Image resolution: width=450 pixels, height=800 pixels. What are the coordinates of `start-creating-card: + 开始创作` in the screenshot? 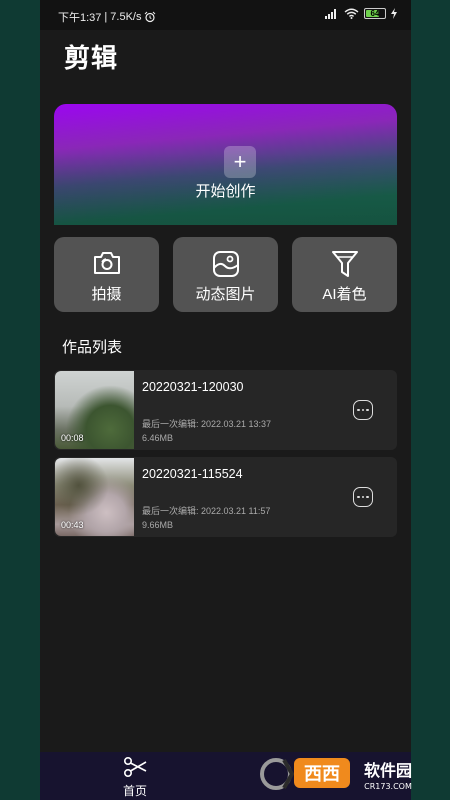 It's located at (225, 164).